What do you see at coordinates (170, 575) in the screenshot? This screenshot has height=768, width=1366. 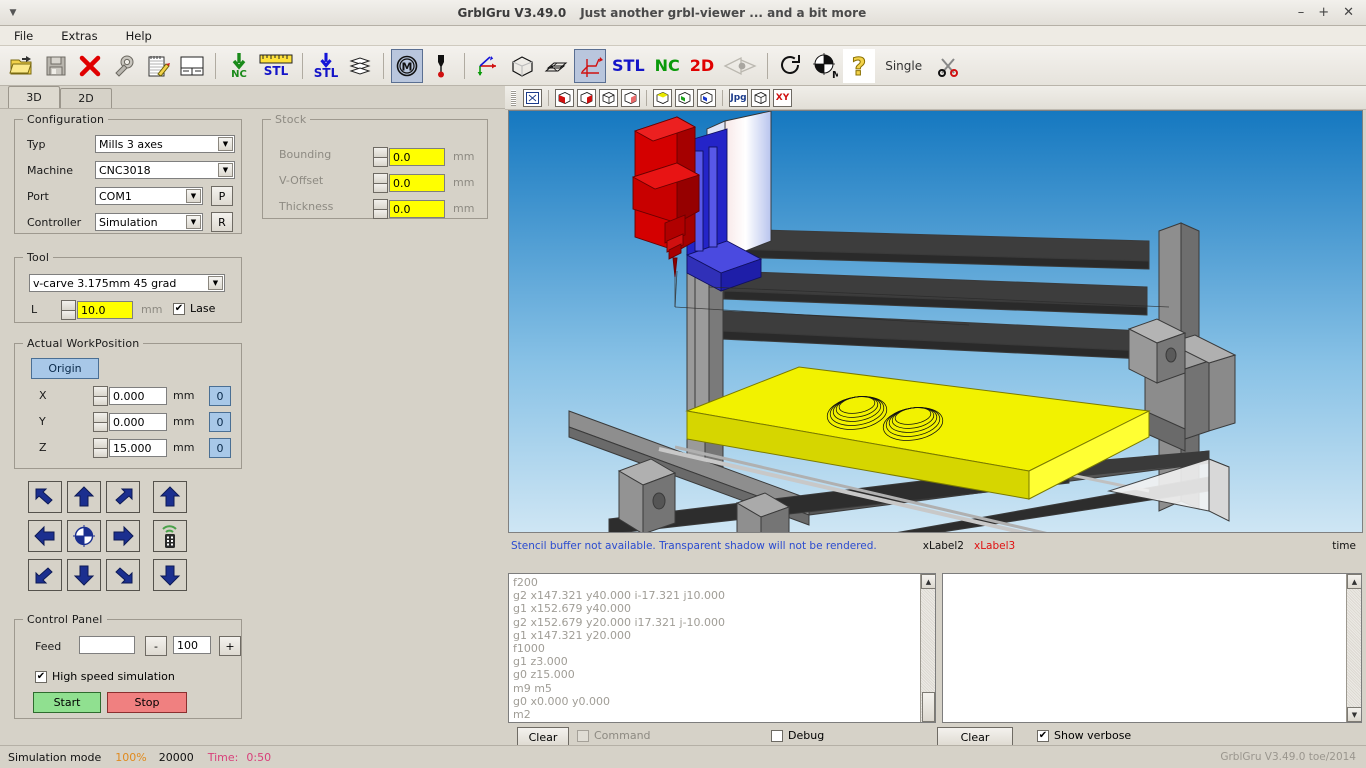 I see `jog-z-minus` at bounding box center [170, 575].